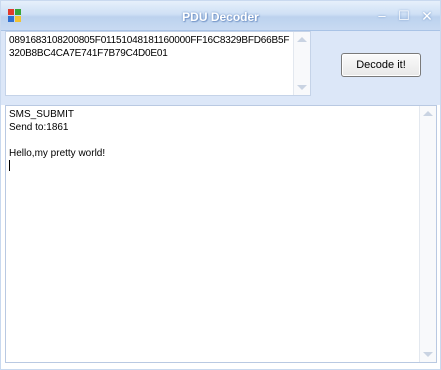 This screenshot has width=441, height=370. Describe the element at coordinates (381, 65) in the screenshot. I see `decode-button: Decode it!` at that location.